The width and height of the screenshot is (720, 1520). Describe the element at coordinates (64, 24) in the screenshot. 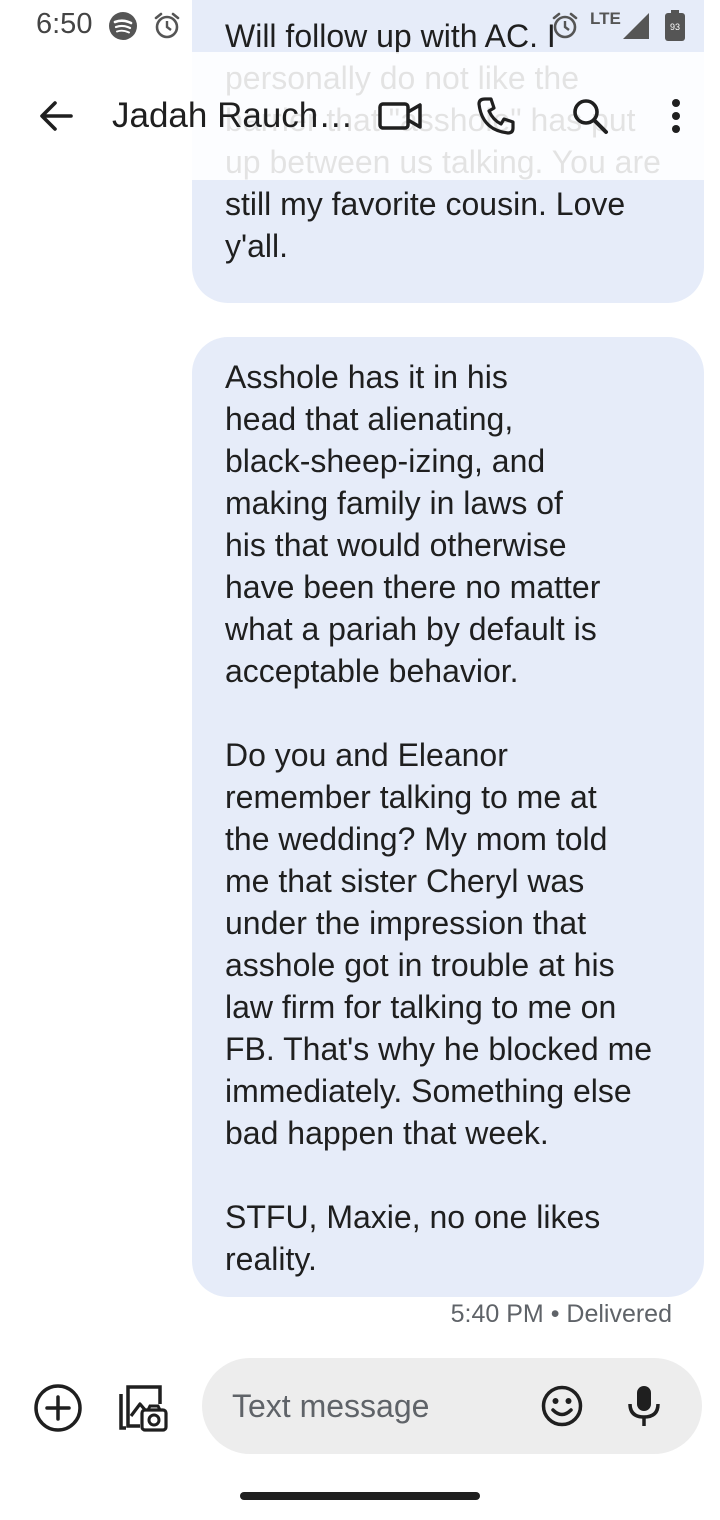

I see `status-time: 6:50` at that location.